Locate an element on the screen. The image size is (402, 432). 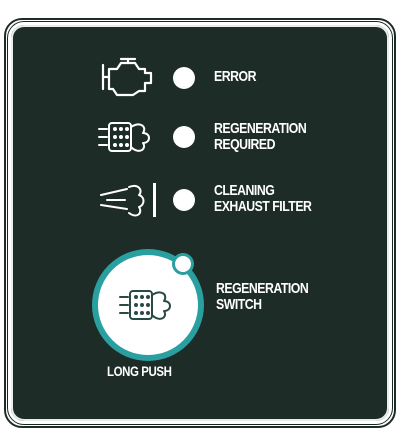
dpf-regeneration-icon is located at coordinates (128, 139).